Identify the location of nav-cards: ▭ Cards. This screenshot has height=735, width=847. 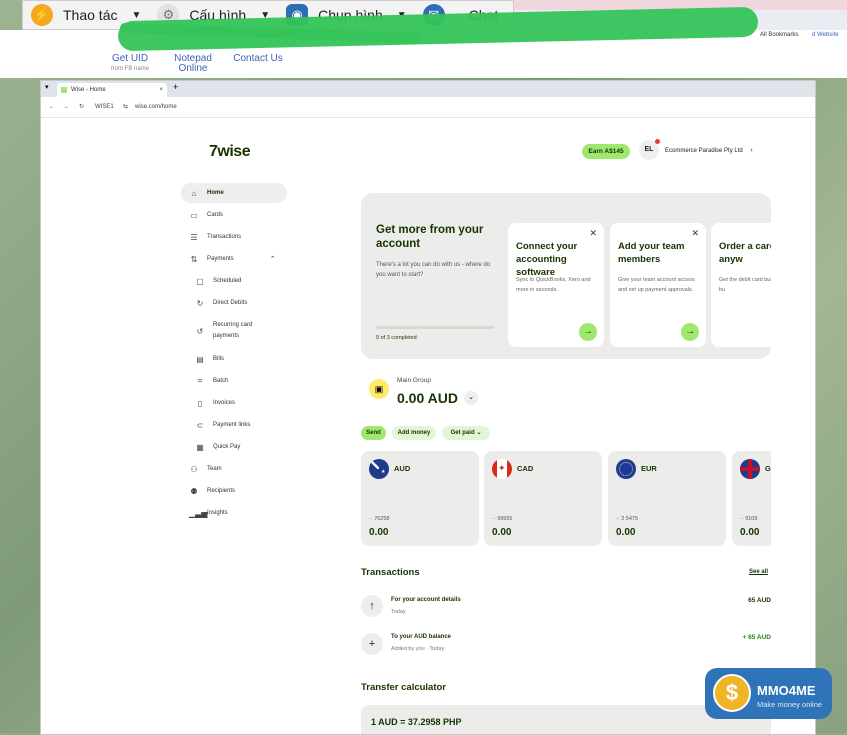
(234, 215).